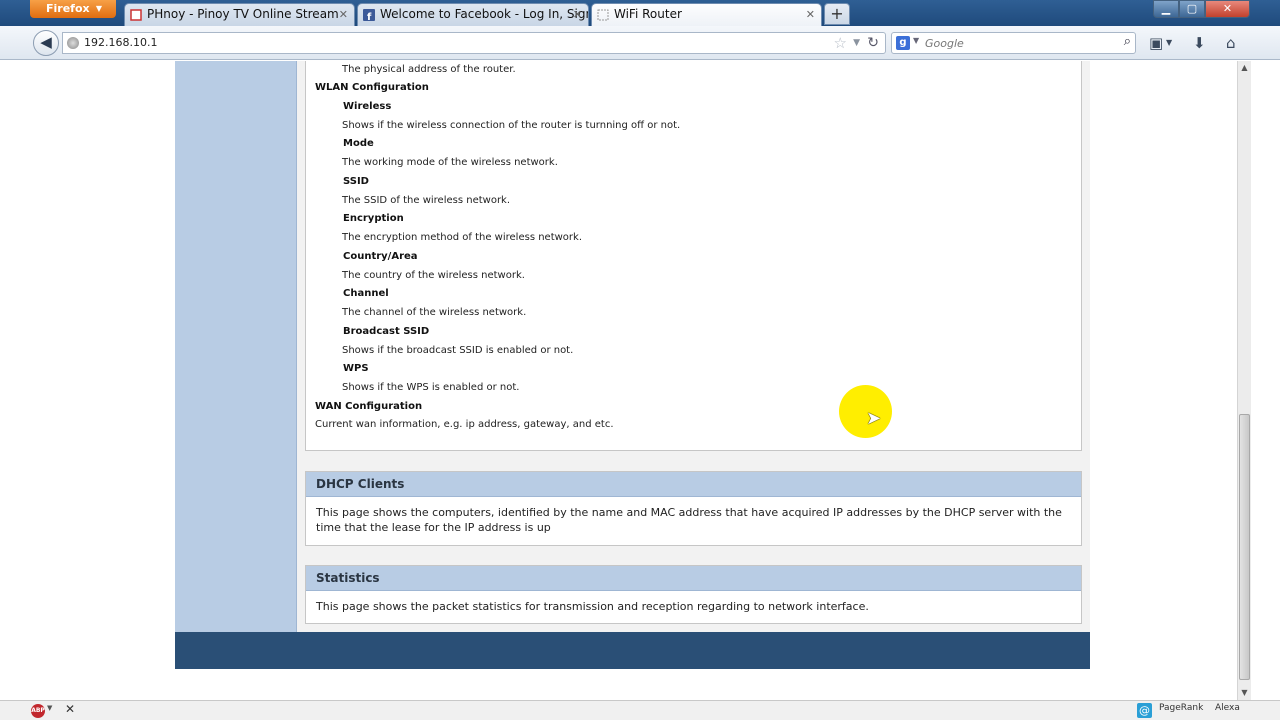 The image size is (1280, 720). I want to click on home-icon: ⌂, so click(1231, 43).